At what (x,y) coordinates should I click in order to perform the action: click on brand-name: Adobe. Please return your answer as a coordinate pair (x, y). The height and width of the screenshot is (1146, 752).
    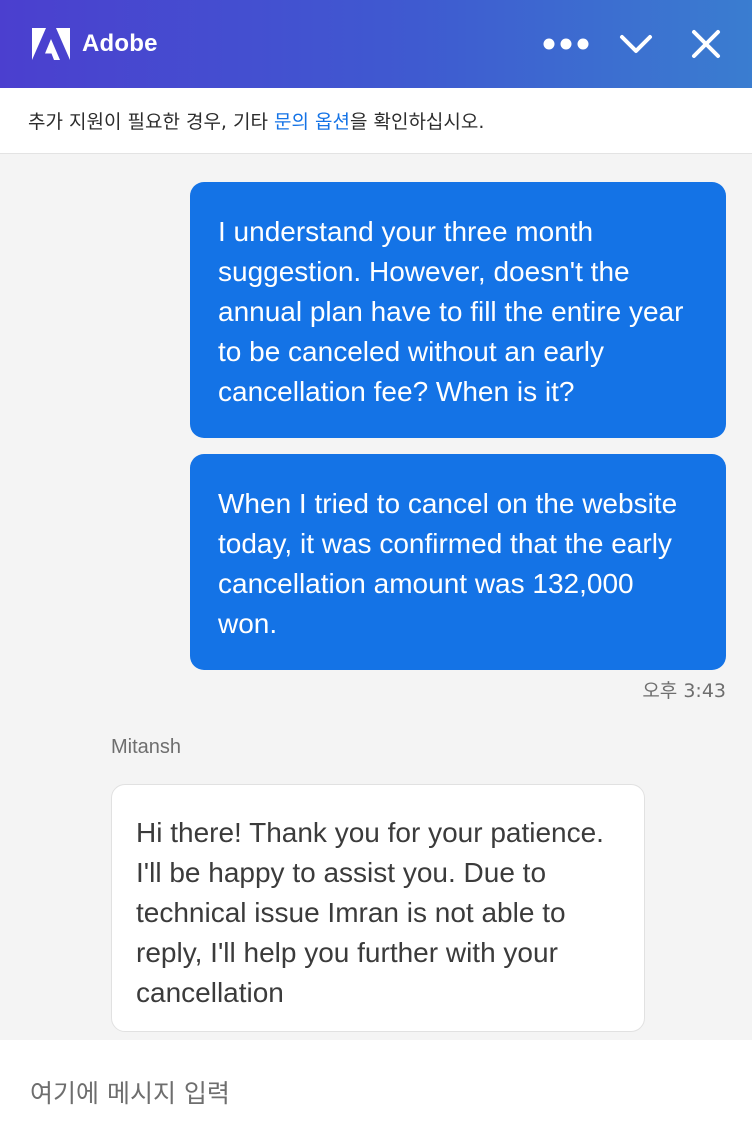
    Looking at the image, I should click on (120, 43).